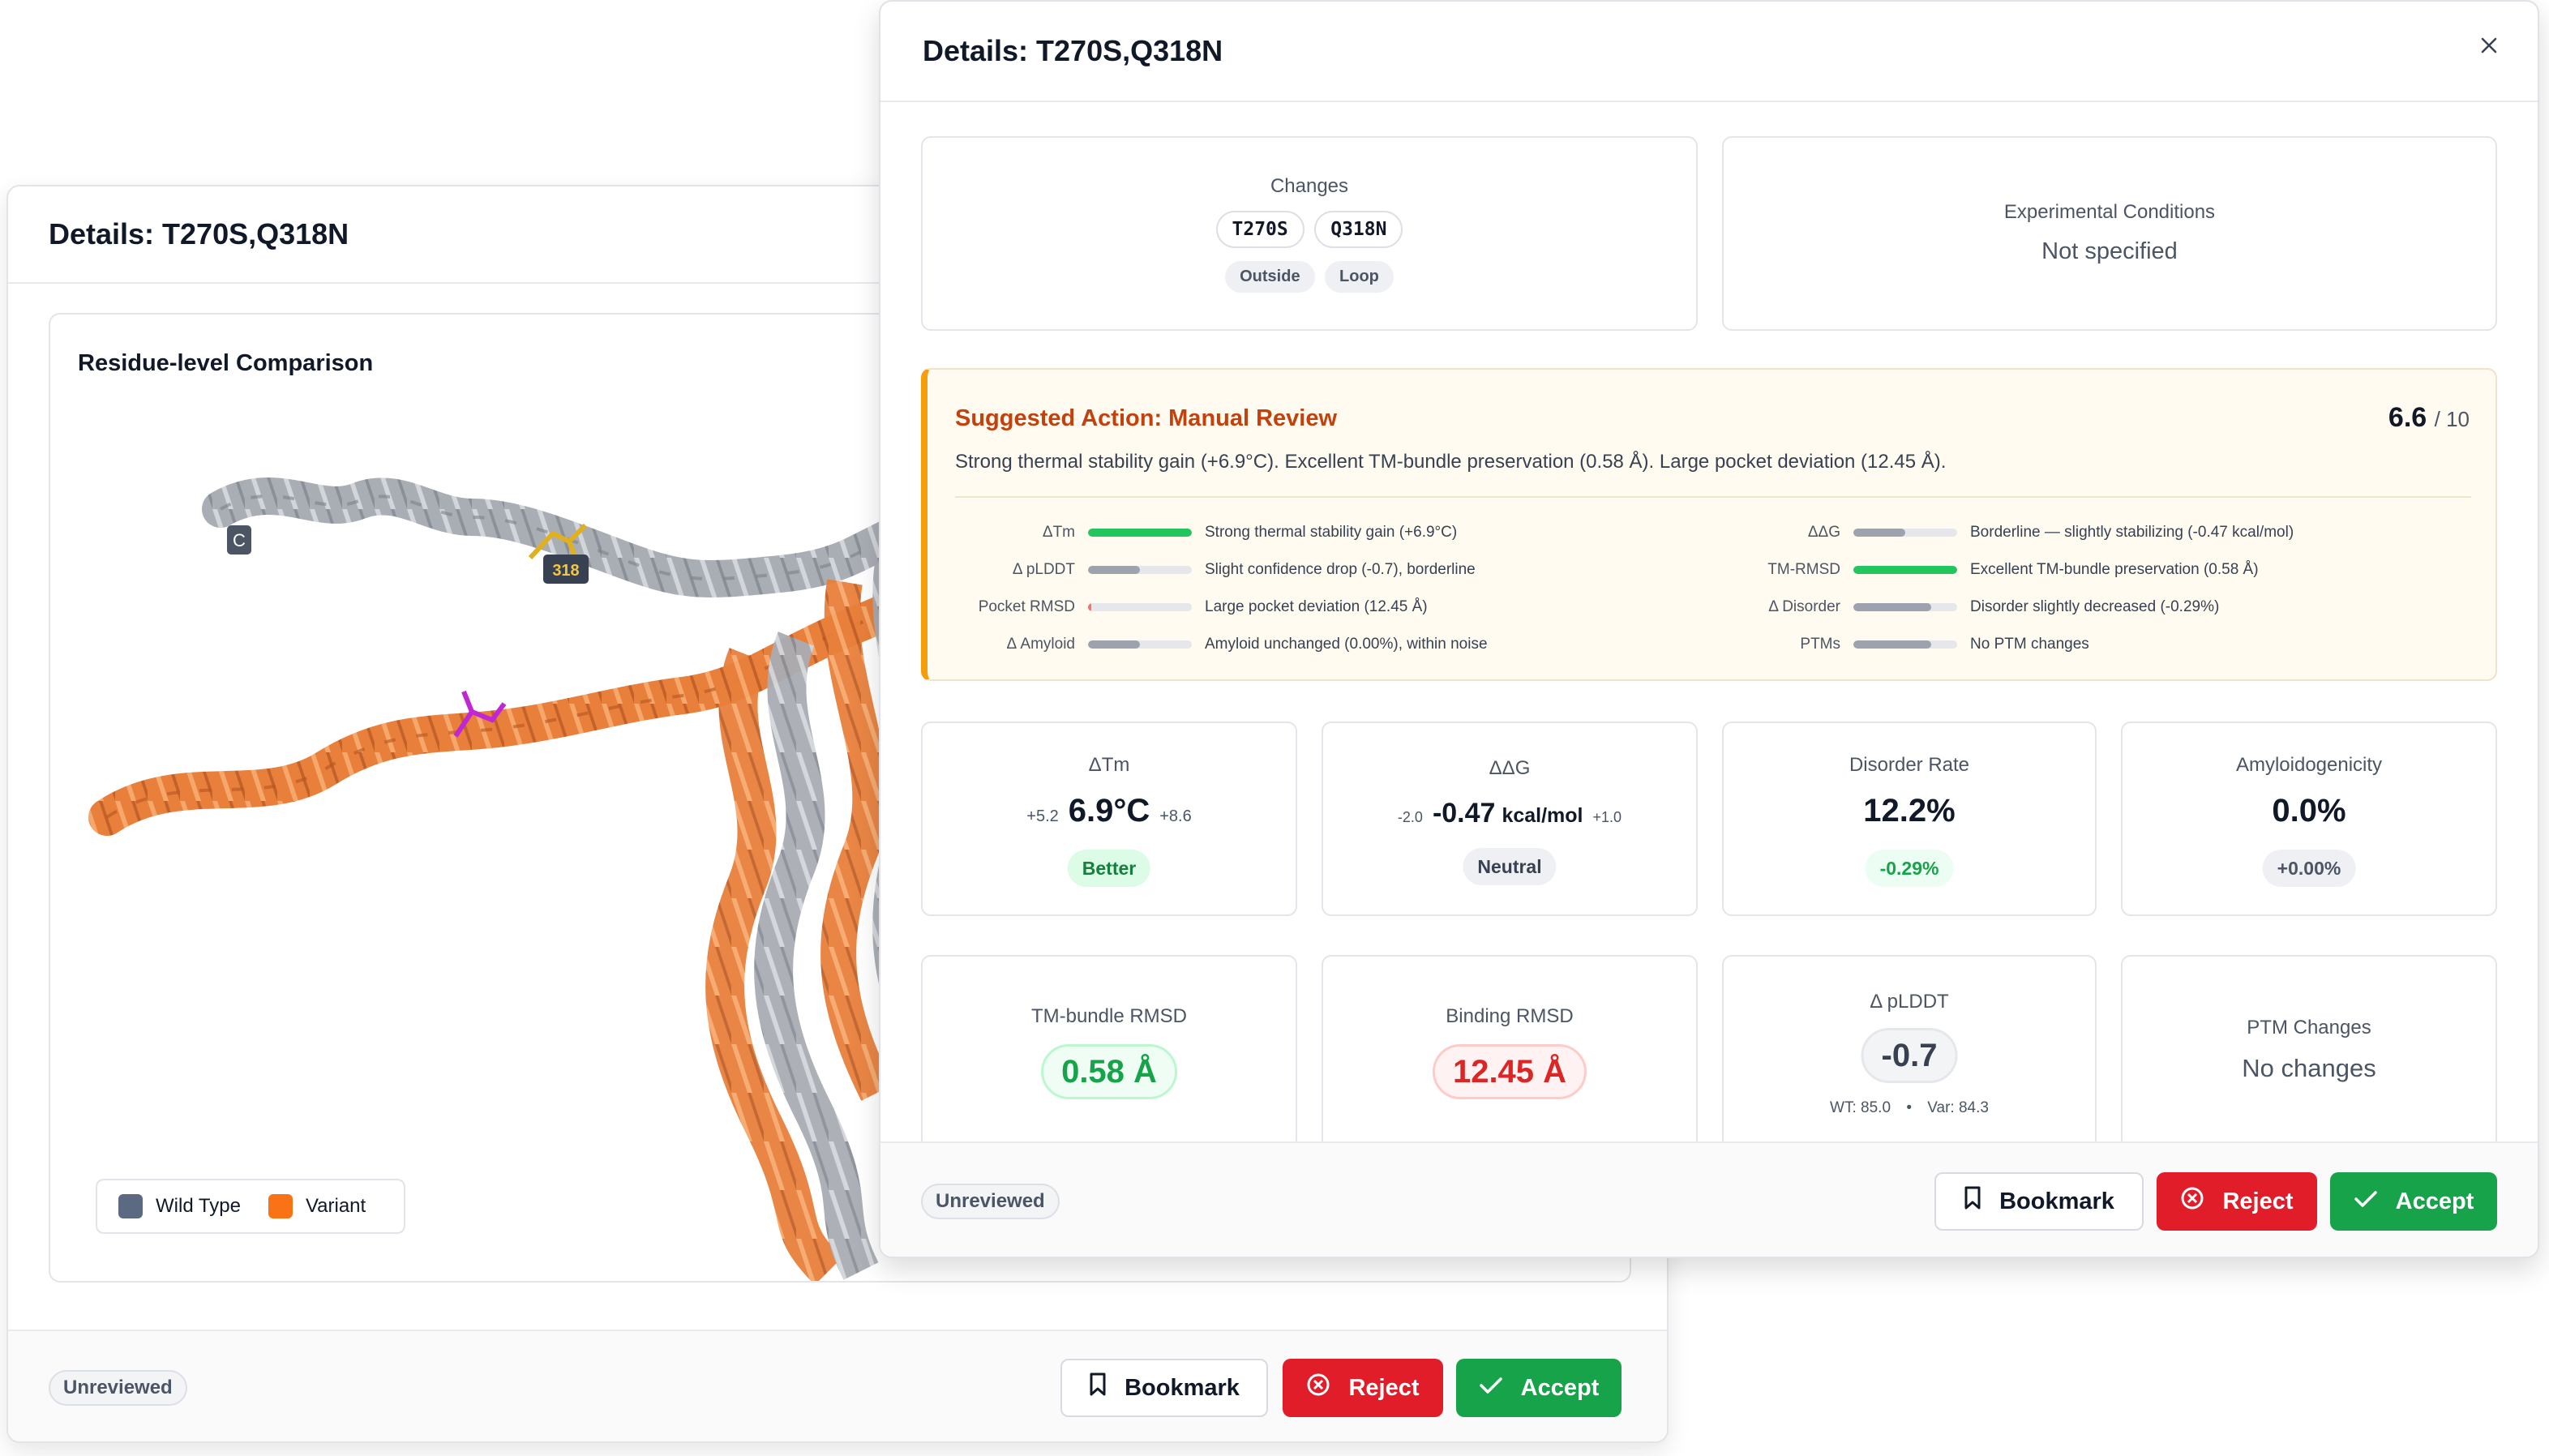  What do you see at coordinates (1543, 816) in the screenshot?
I see `ddg-unit: kcal/mol` at bounding box center [1543, 816].